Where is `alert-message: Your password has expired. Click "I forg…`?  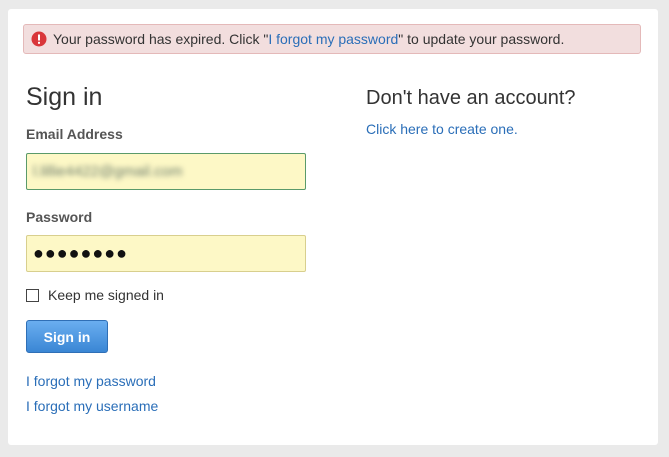 alert-message: Your password has expired. Click "I forg… is located at coordinates (308, 39).